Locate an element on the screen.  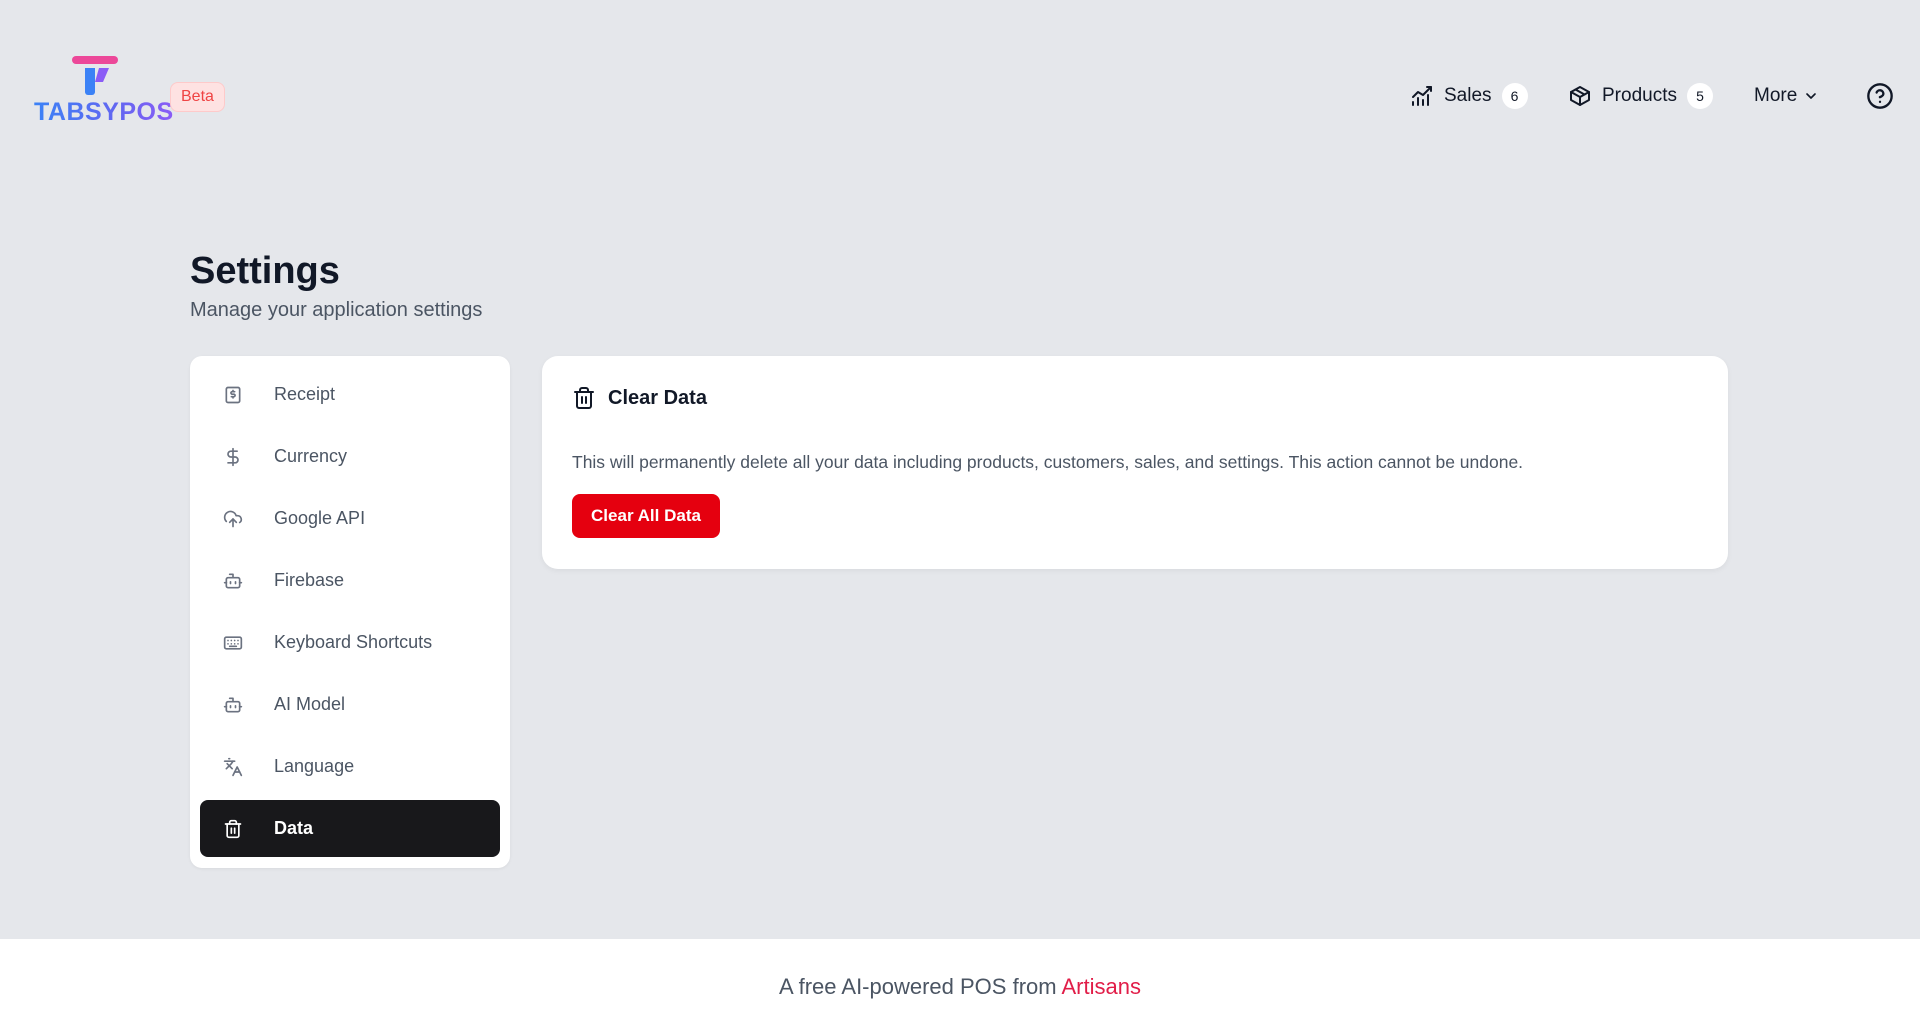
nav-products: Products 5 is located at coordinates (1640, 96).